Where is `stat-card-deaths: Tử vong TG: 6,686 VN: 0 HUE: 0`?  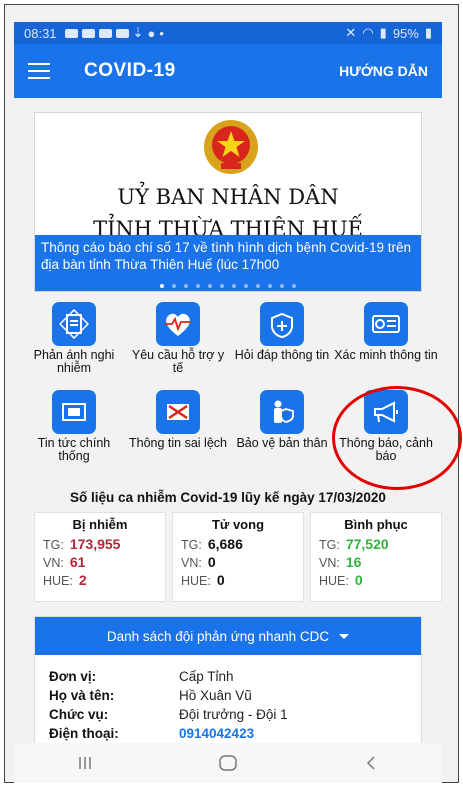
stat-card-deaths: Tử vong TG: 6,686 VN: 0 HUE: 0 is located at coordinates (238, 557).